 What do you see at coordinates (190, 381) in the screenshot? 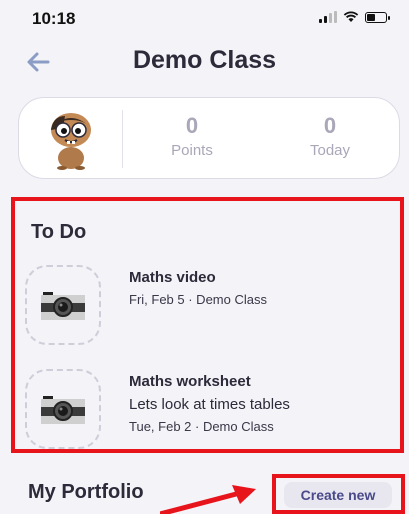
I see `item-name: Maths worksheet` at bounding box center [190, 381].